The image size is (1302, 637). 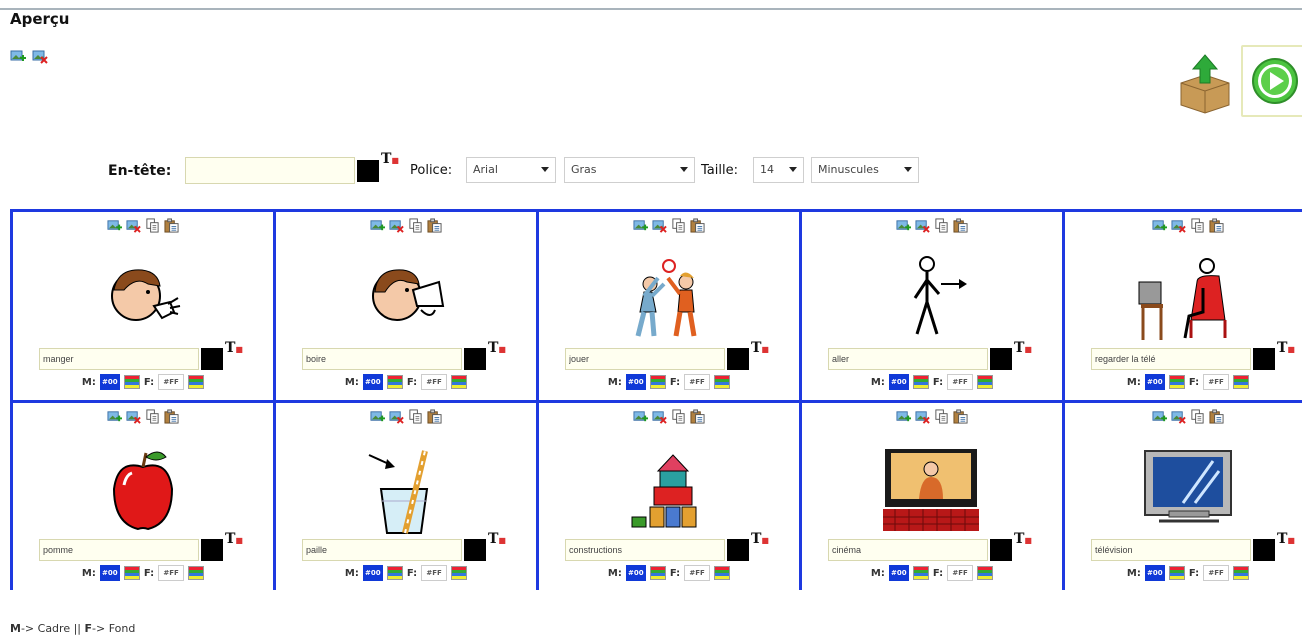 I want to click on font-select: Arial, so click(x=511, y=170).